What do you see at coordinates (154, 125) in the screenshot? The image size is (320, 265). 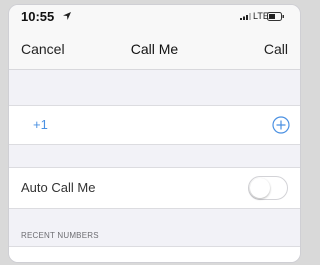 I see `phone-number-row: +1` at bounding box center [154, 125].